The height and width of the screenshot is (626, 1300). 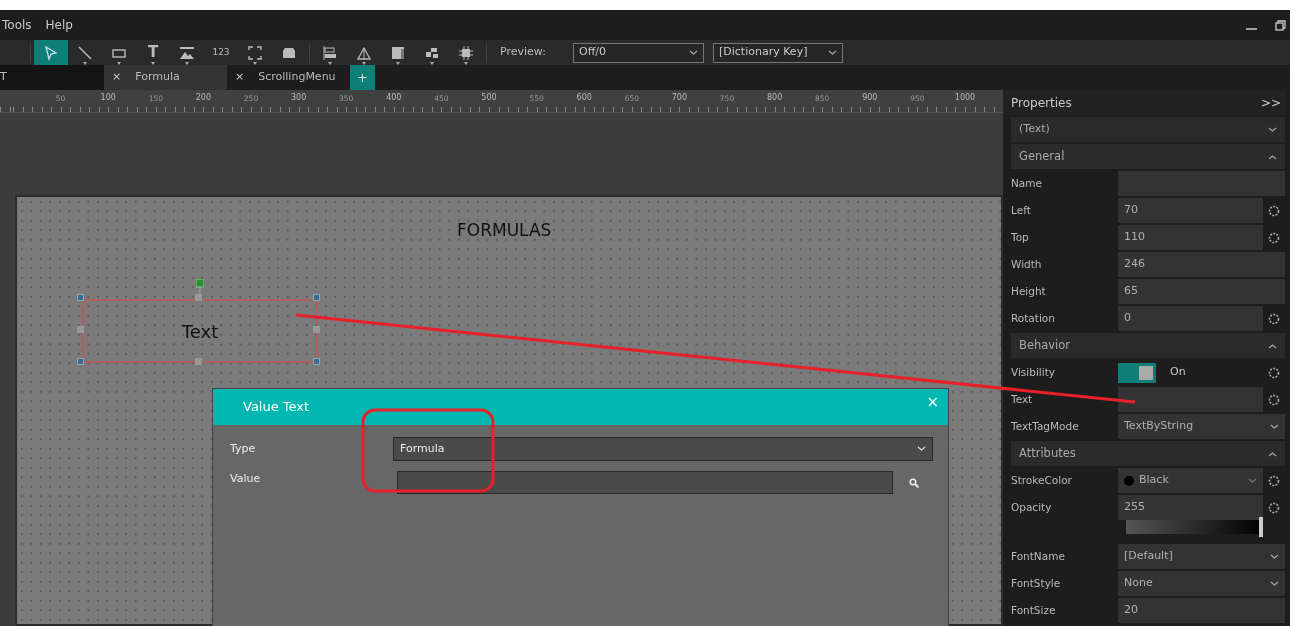 I want to click on chip-icon, so click(x=466, y=52).